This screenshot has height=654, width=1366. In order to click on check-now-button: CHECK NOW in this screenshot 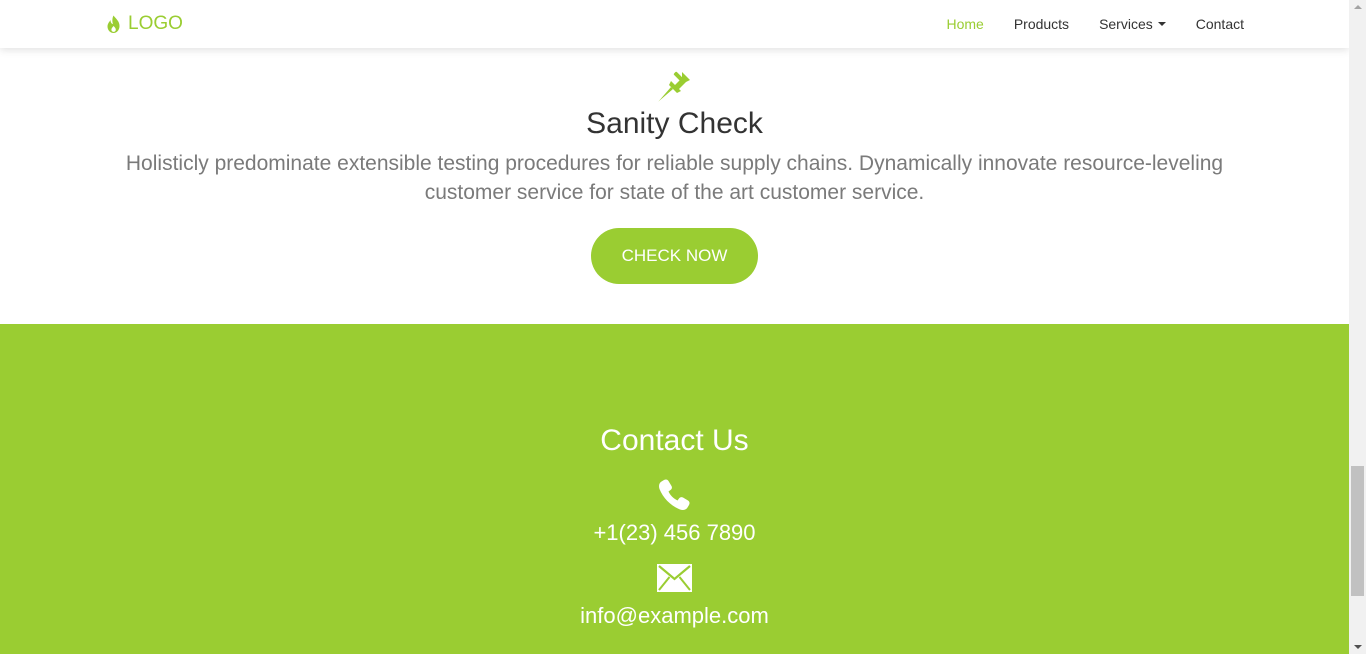, I will do `click(674, 256)`.